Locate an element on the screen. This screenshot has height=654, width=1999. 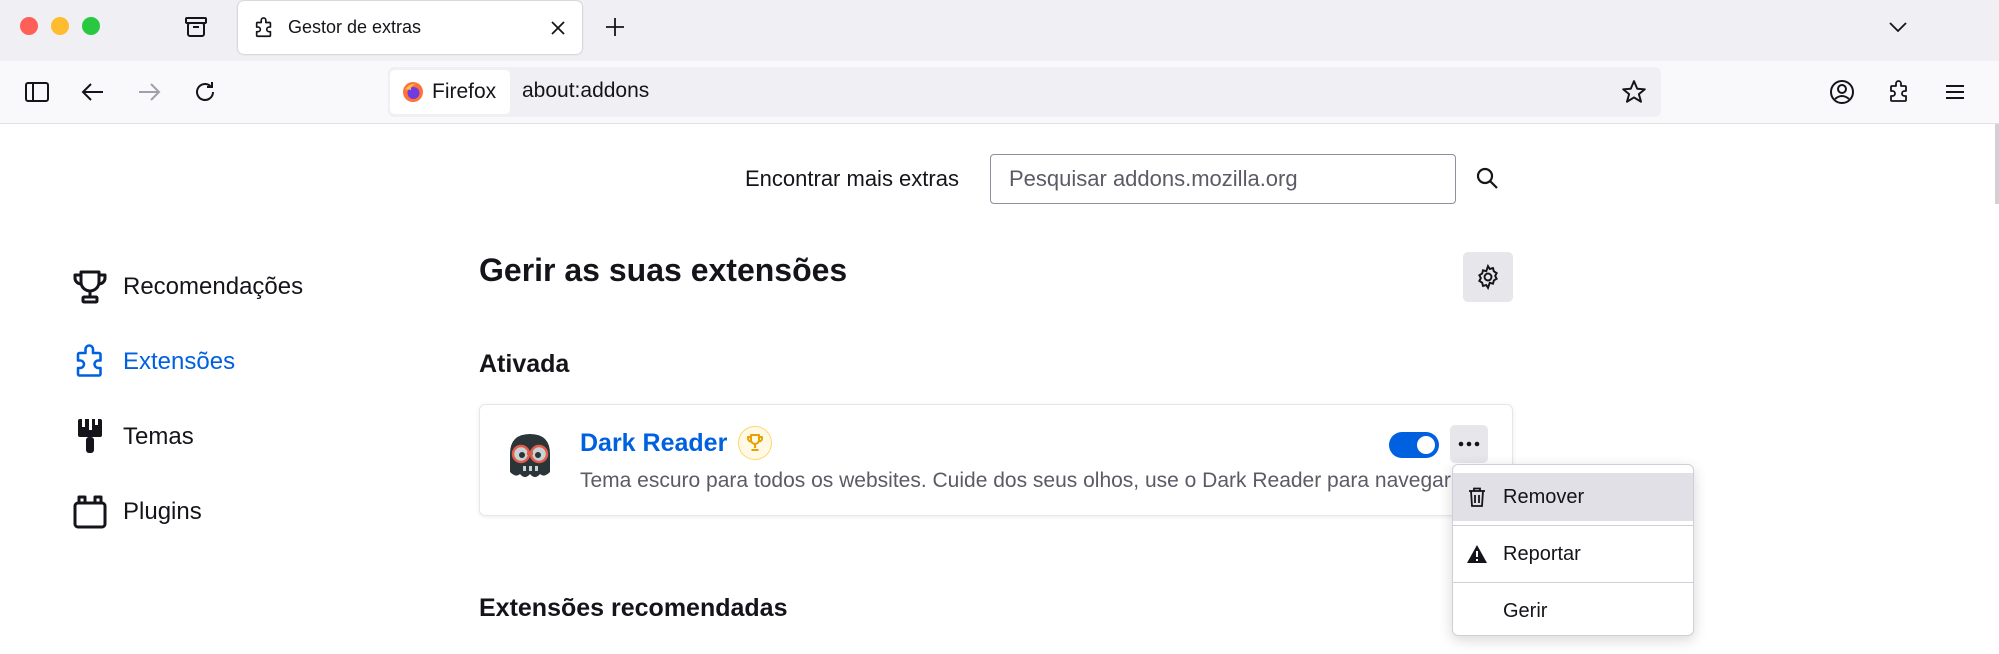
identity-box: Firefox is located at coordinates (450, 92).